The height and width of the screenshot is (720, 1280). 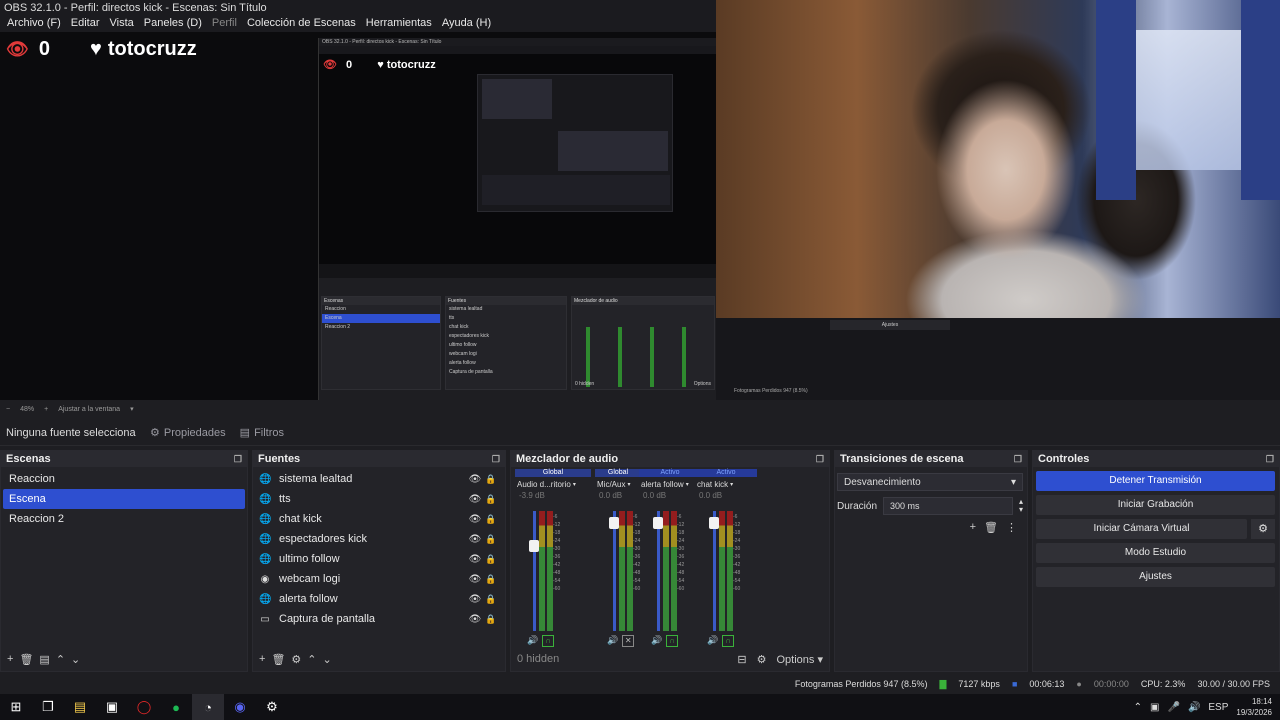 I want to click on language-indicator: ESP, so click(x=1218, y=707).